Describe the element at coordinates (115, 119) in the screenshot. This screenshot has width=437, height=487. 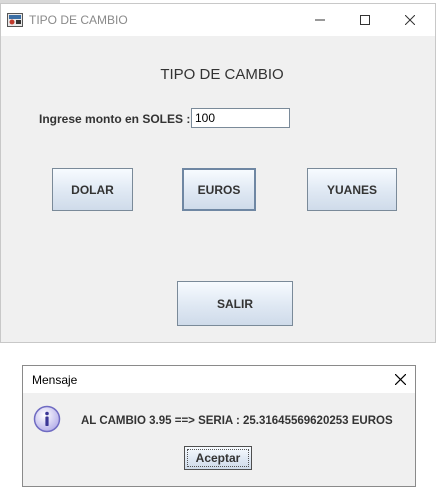
I see `amount-label: Ingrese monto en SOLES :` at that location.